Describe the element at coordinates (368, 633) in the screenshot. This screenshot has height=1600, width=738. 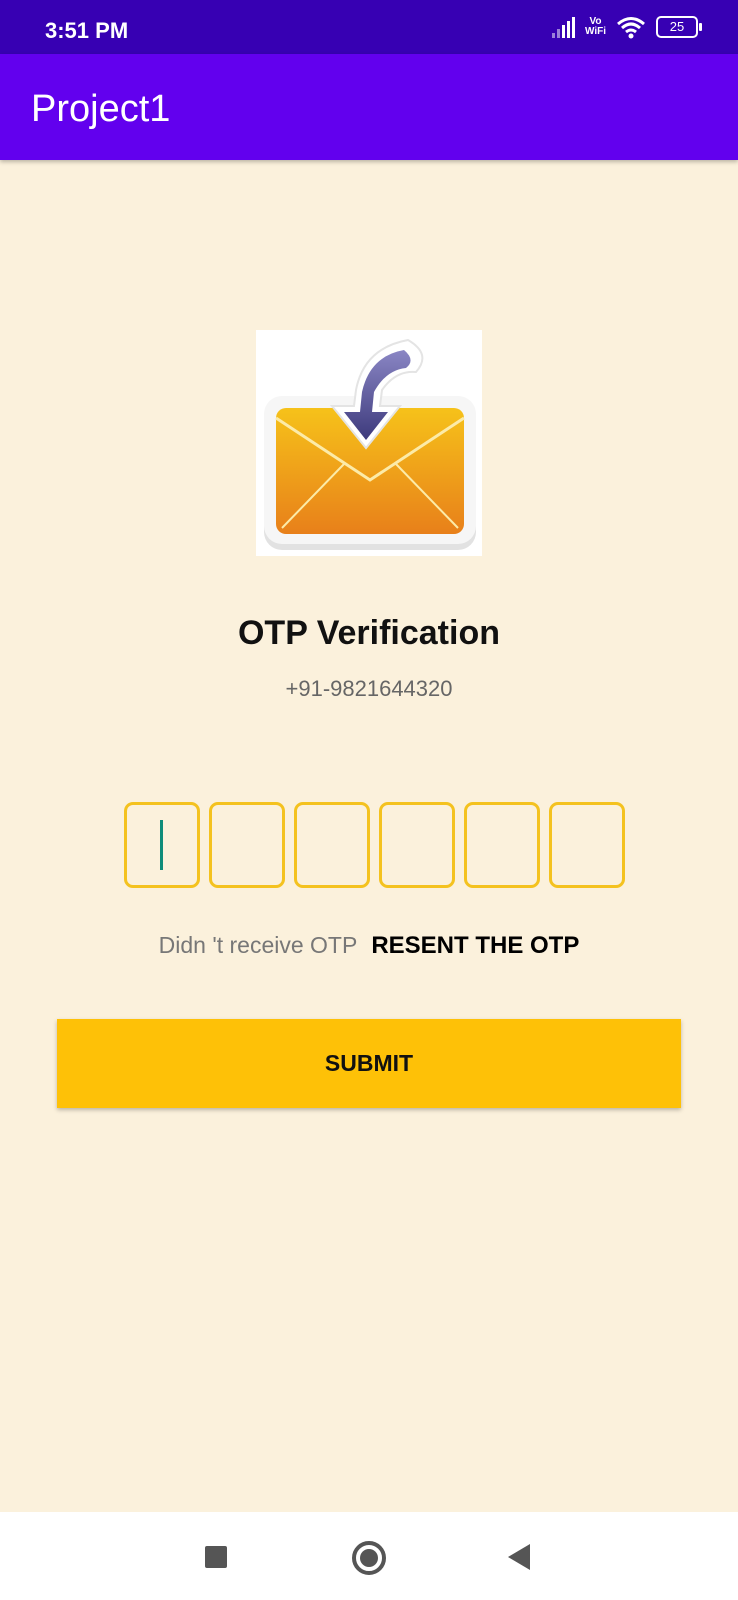
I see `page-title: OTP Verification` at that location.